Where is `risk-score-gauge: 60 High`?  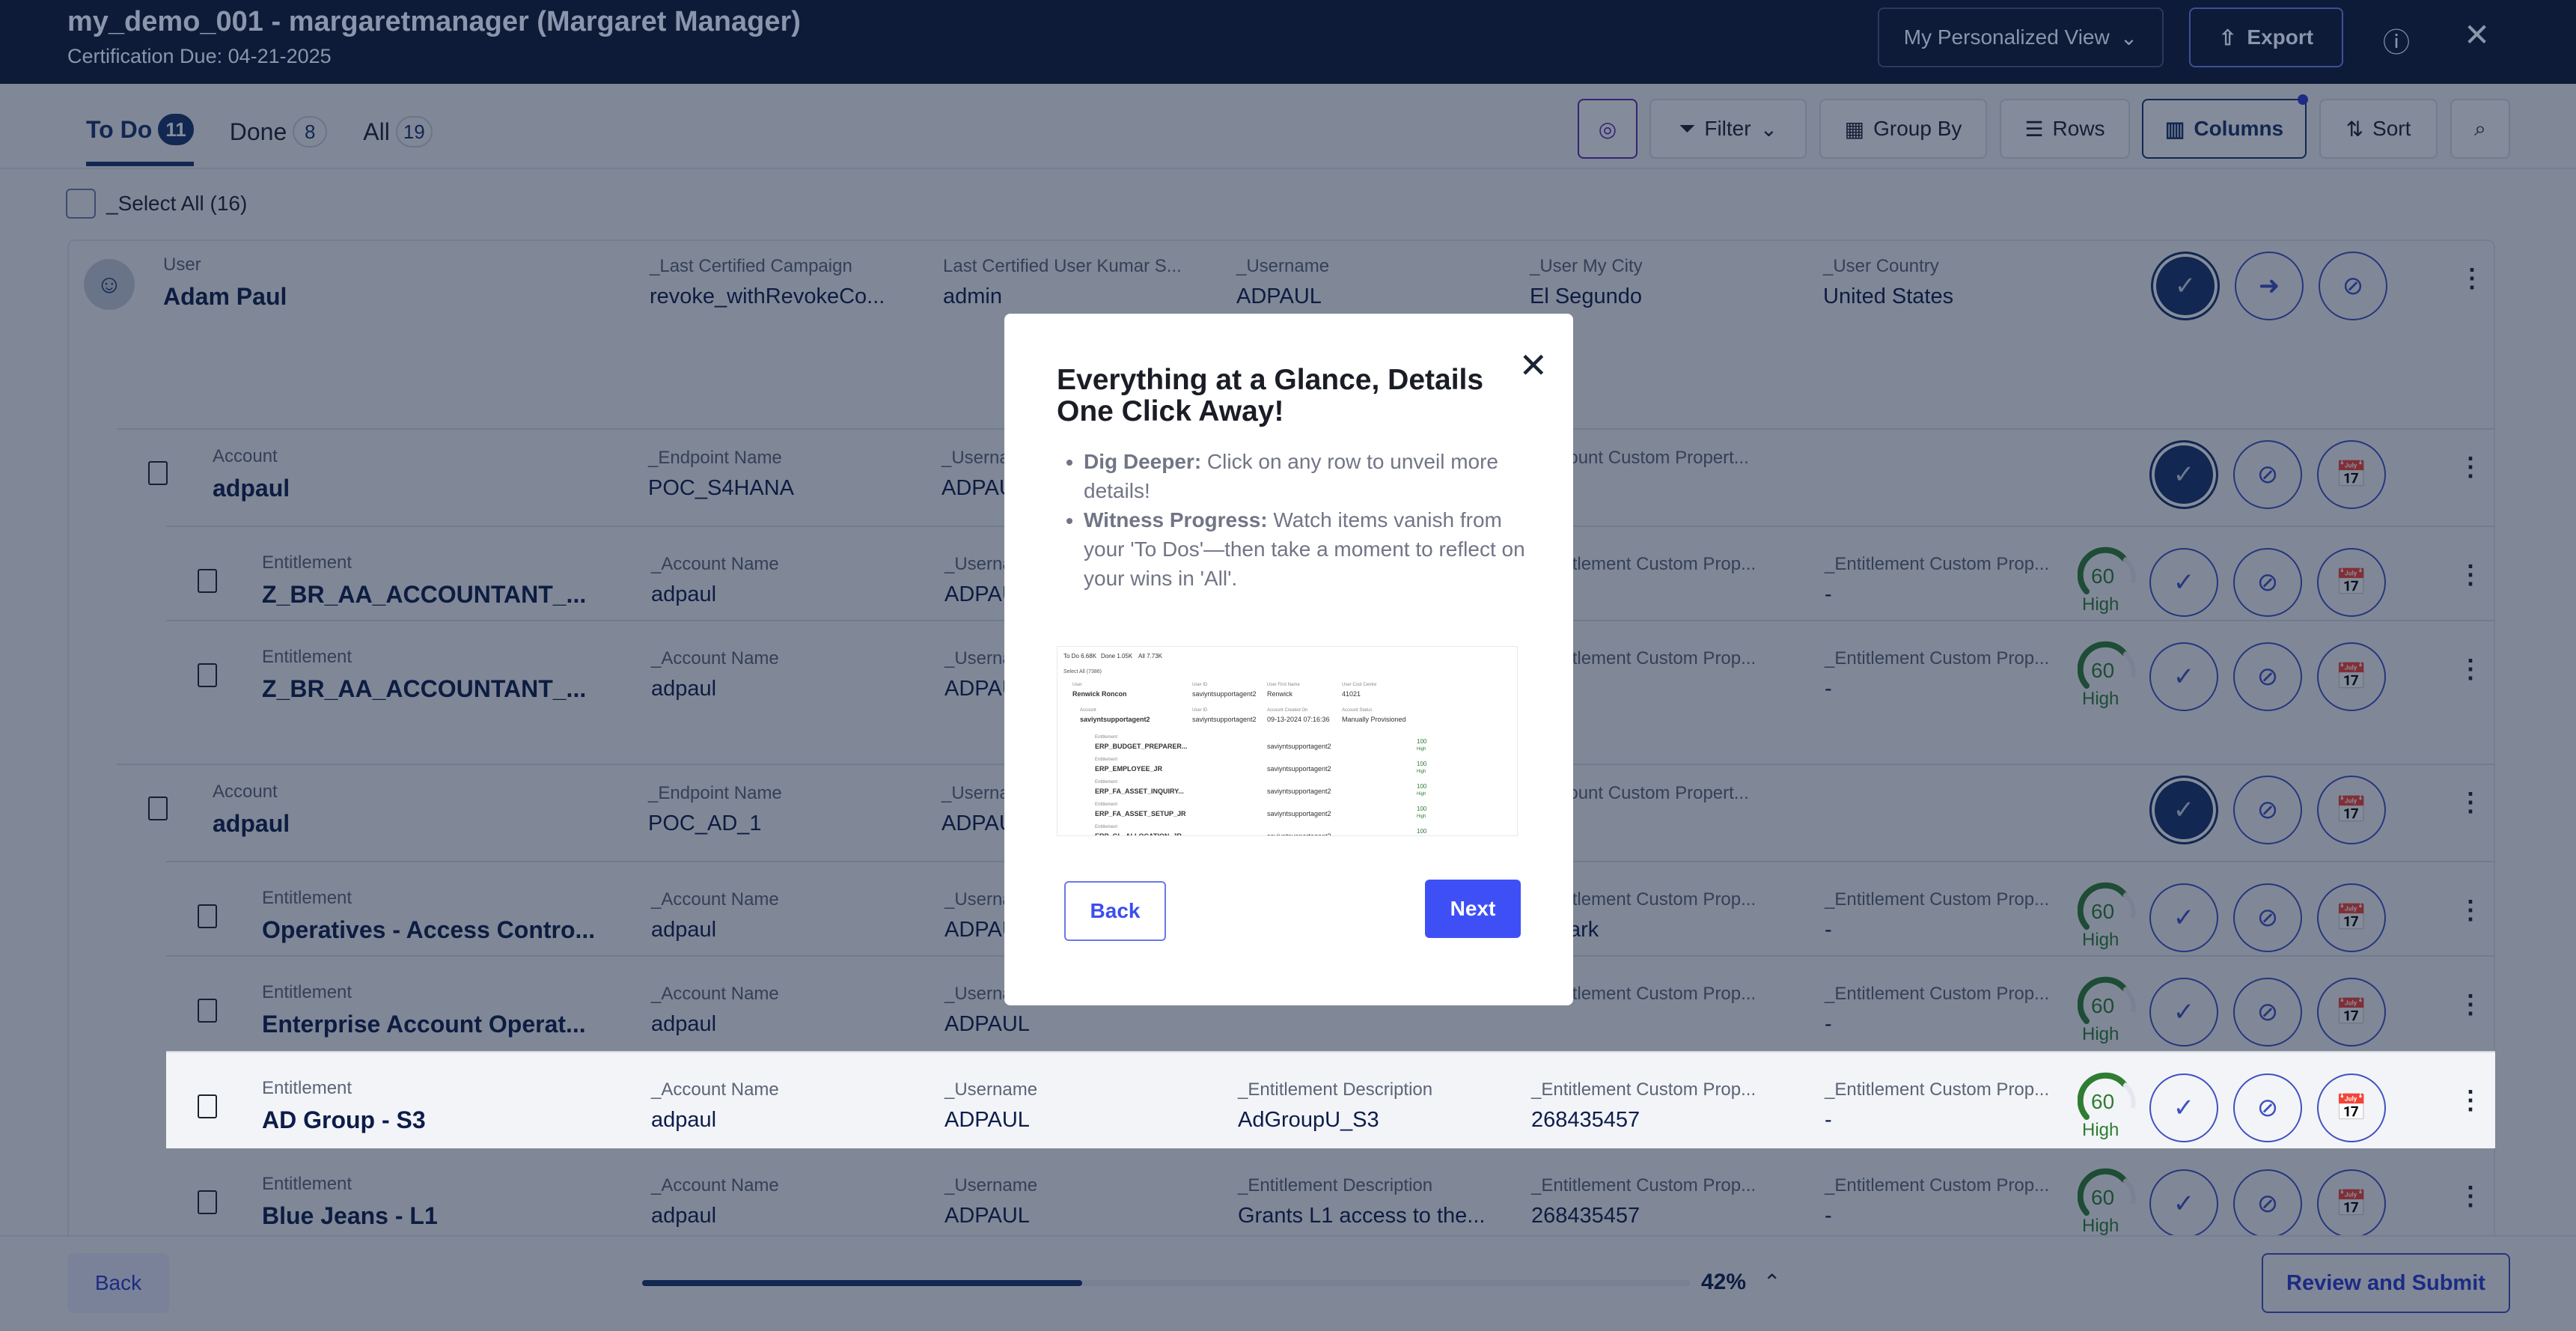 risk-score-gauge: 60 High is located at coordinates (2107, 1107).